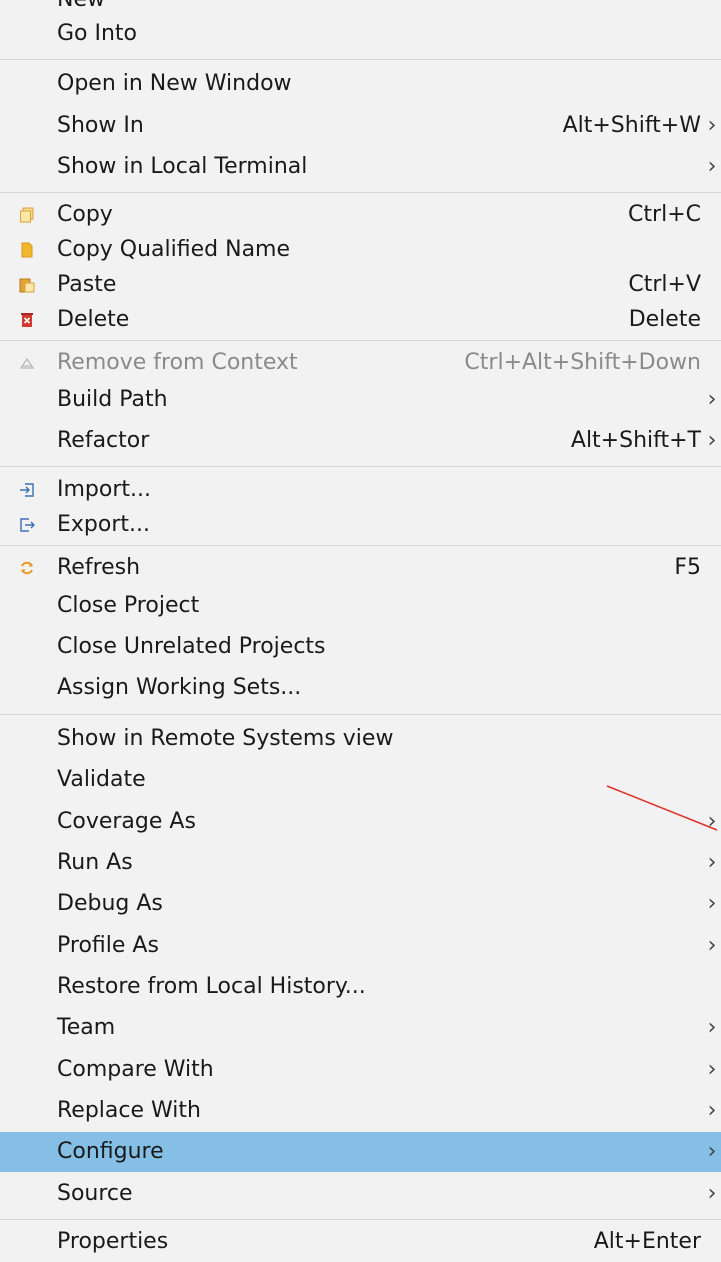 The width and height of the screenshot is (721, 1262). I want to click on paste-icon, so click(27, 285).